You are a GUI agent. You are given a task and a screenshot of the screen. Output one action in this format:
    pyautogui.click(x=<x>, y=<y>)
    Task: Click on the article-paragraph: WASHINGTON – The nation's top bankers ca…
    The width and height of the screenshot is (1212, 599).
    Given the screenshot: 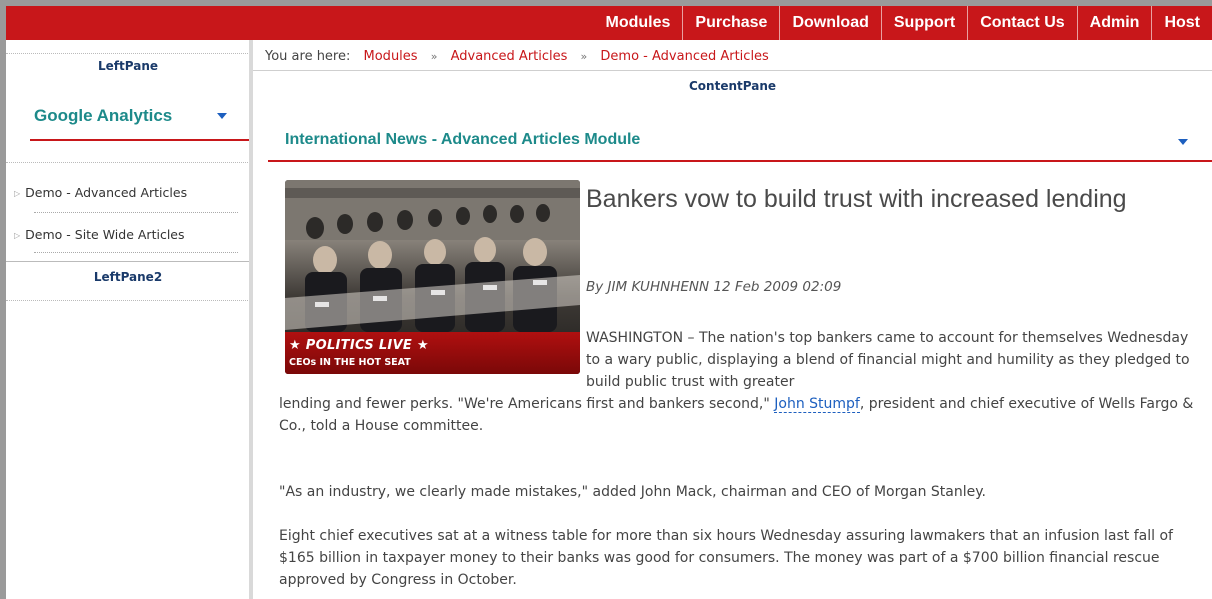 What is the action you would take?
    pyautogui.click(x=888, y=360)
    